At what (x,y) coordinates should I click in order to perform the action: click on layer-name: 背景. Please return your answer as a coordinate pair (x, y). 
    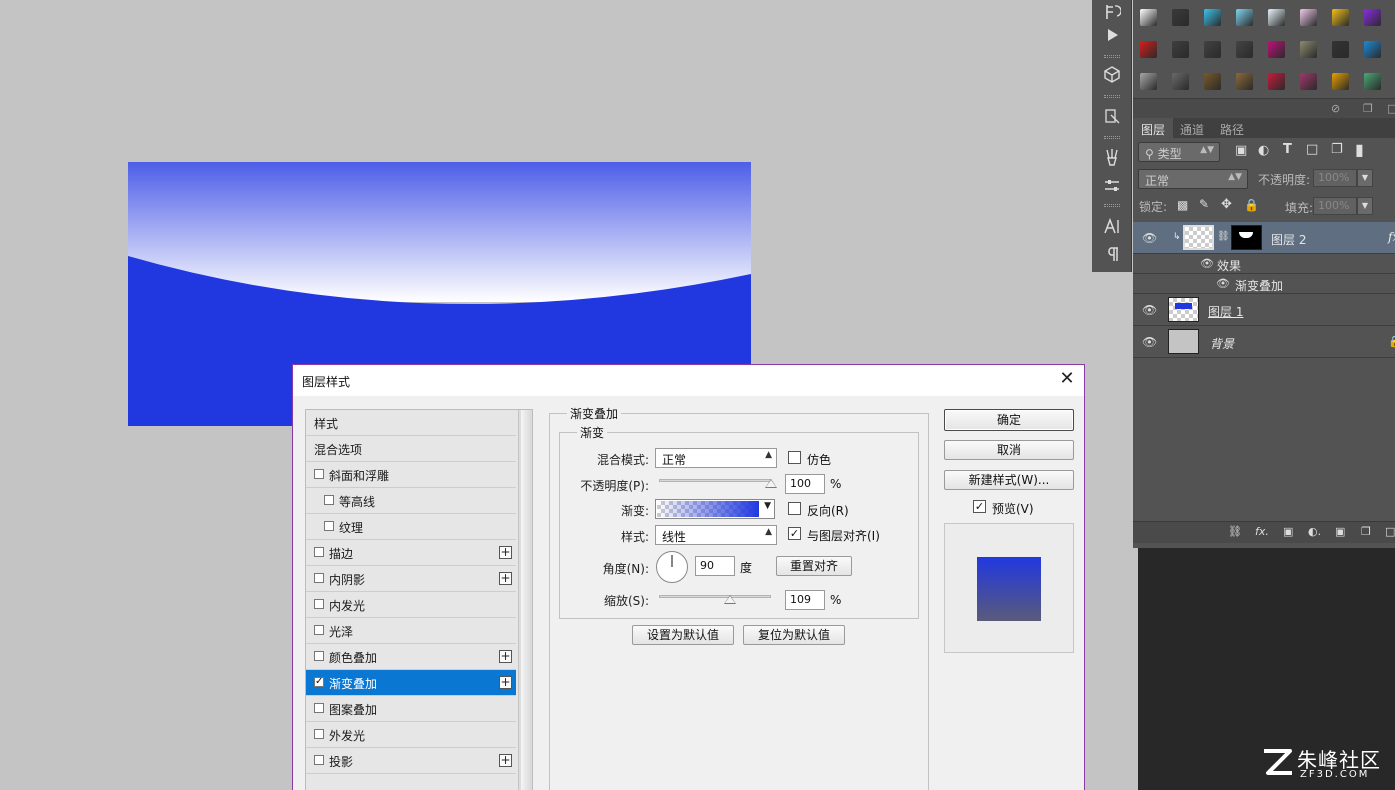
    Looking at the image, I should click on (1222, 343).